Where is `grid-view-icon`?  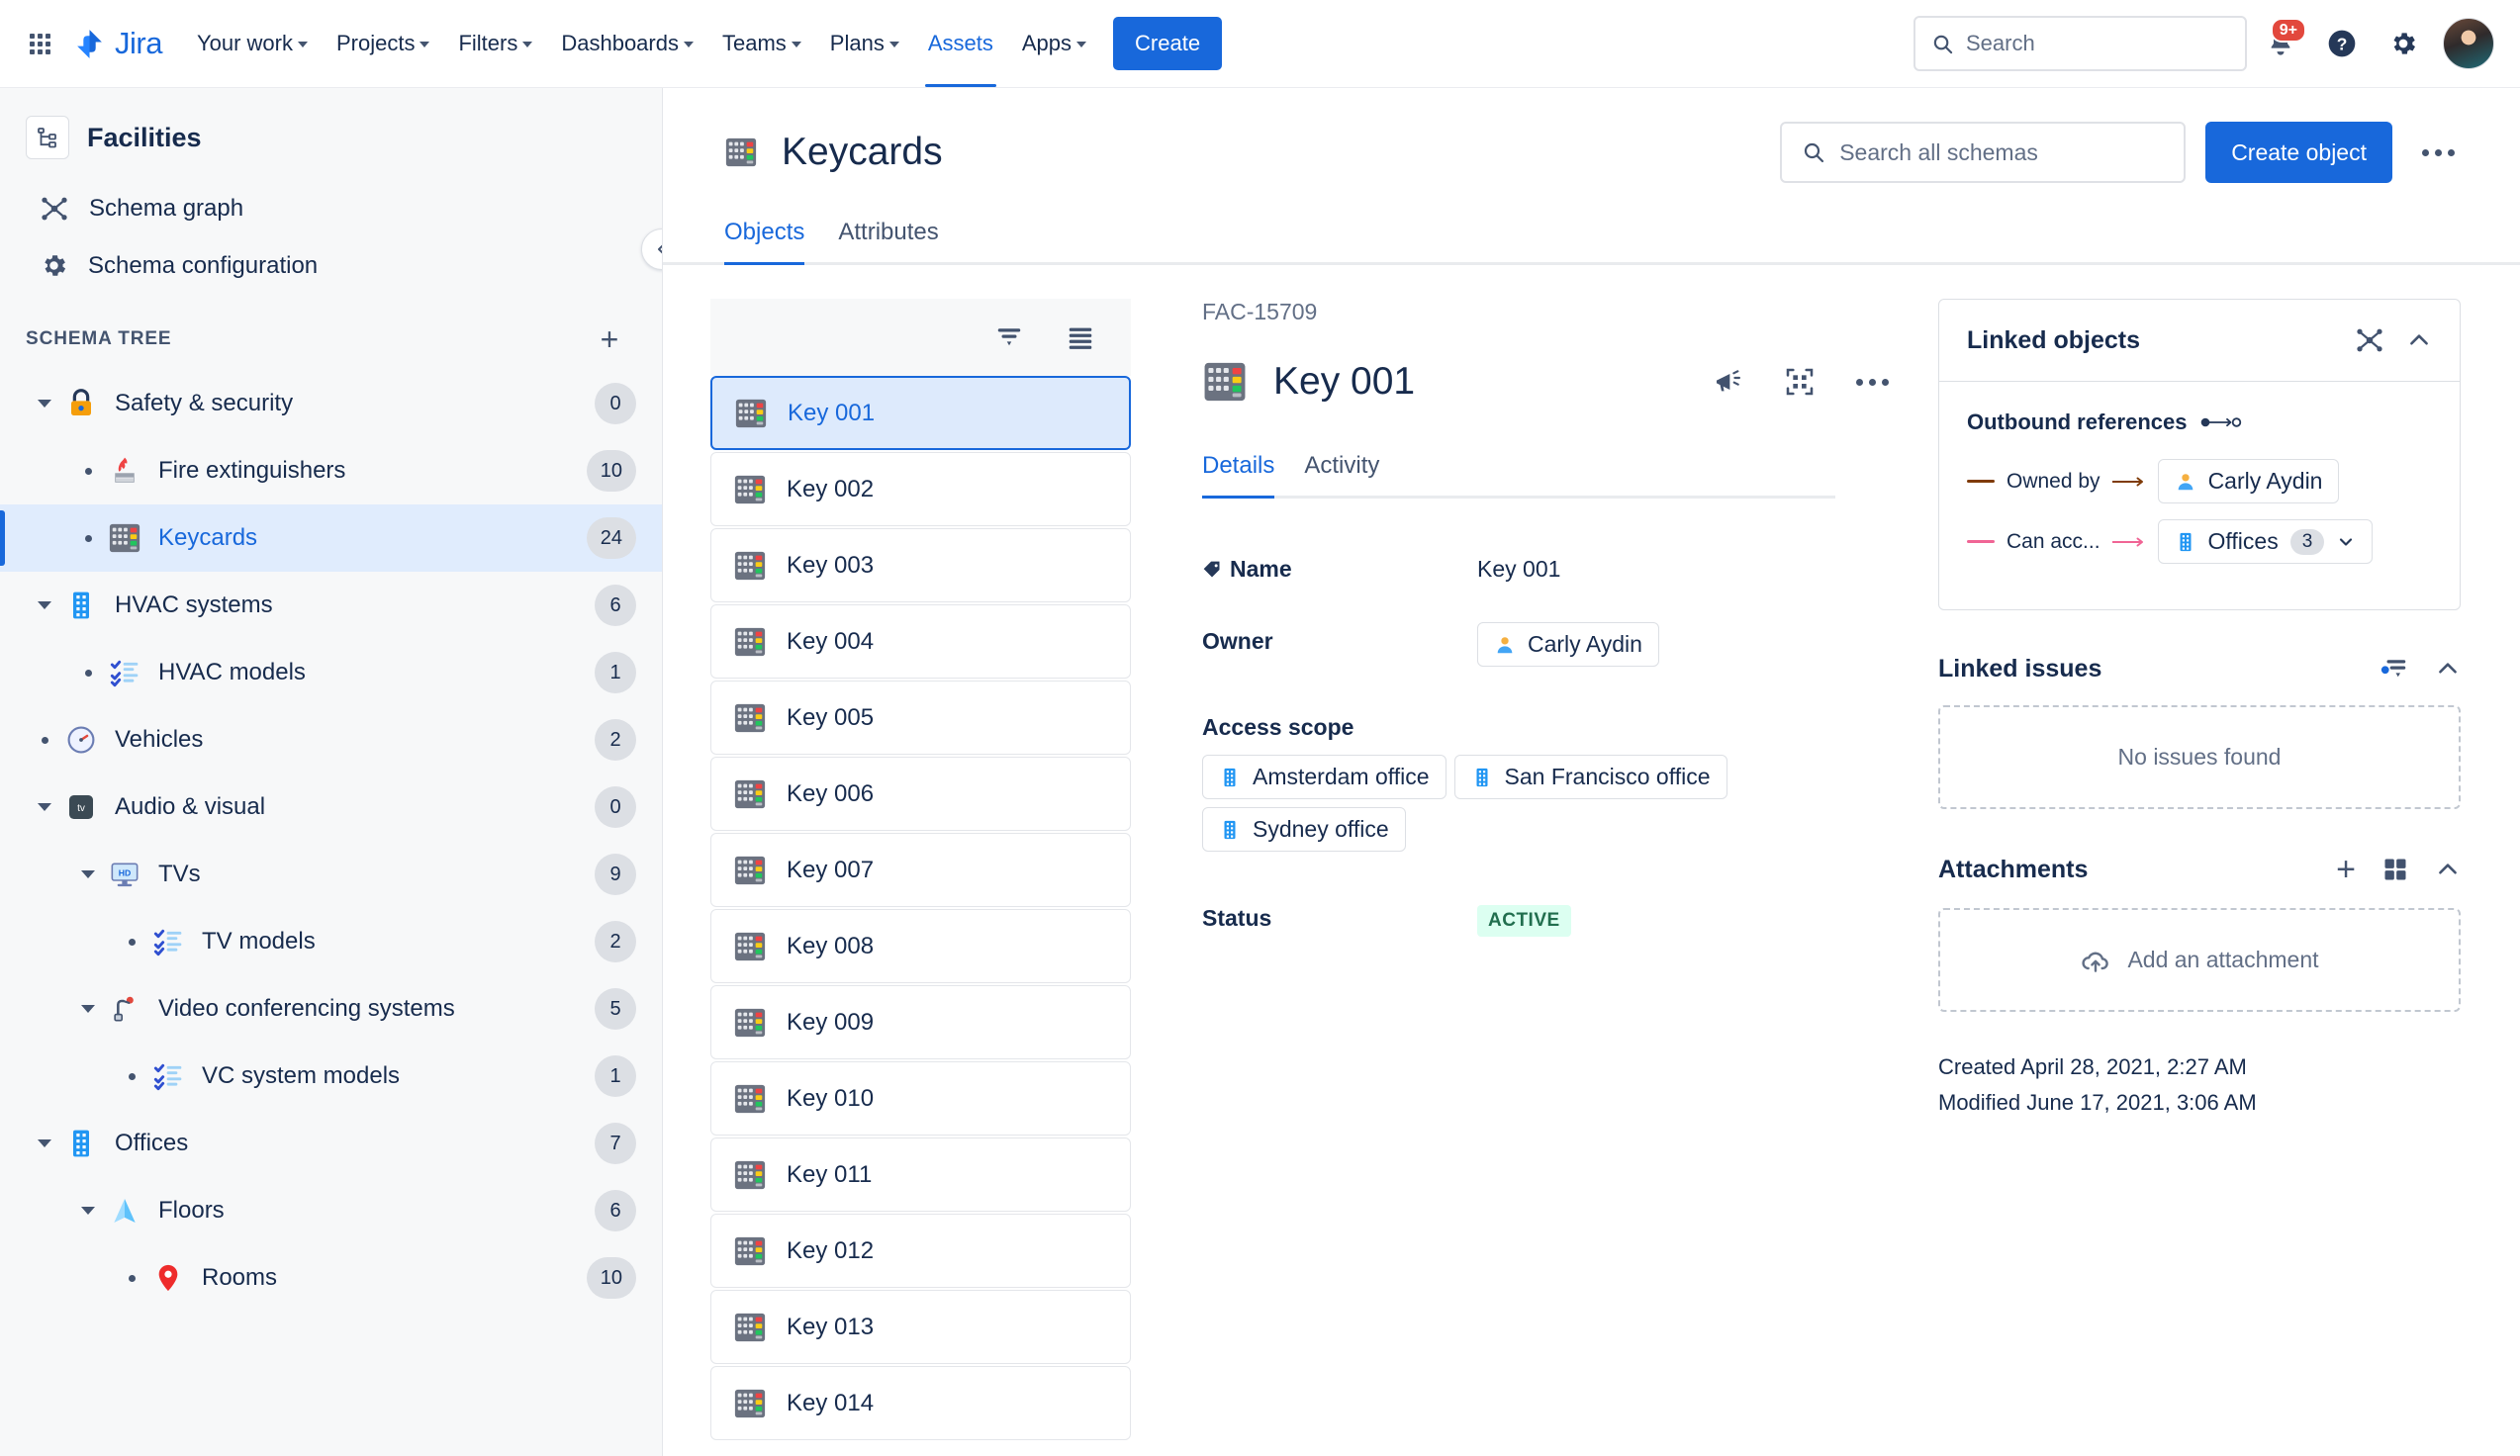 grid-view-icon is located at coordinates (2395, 869).